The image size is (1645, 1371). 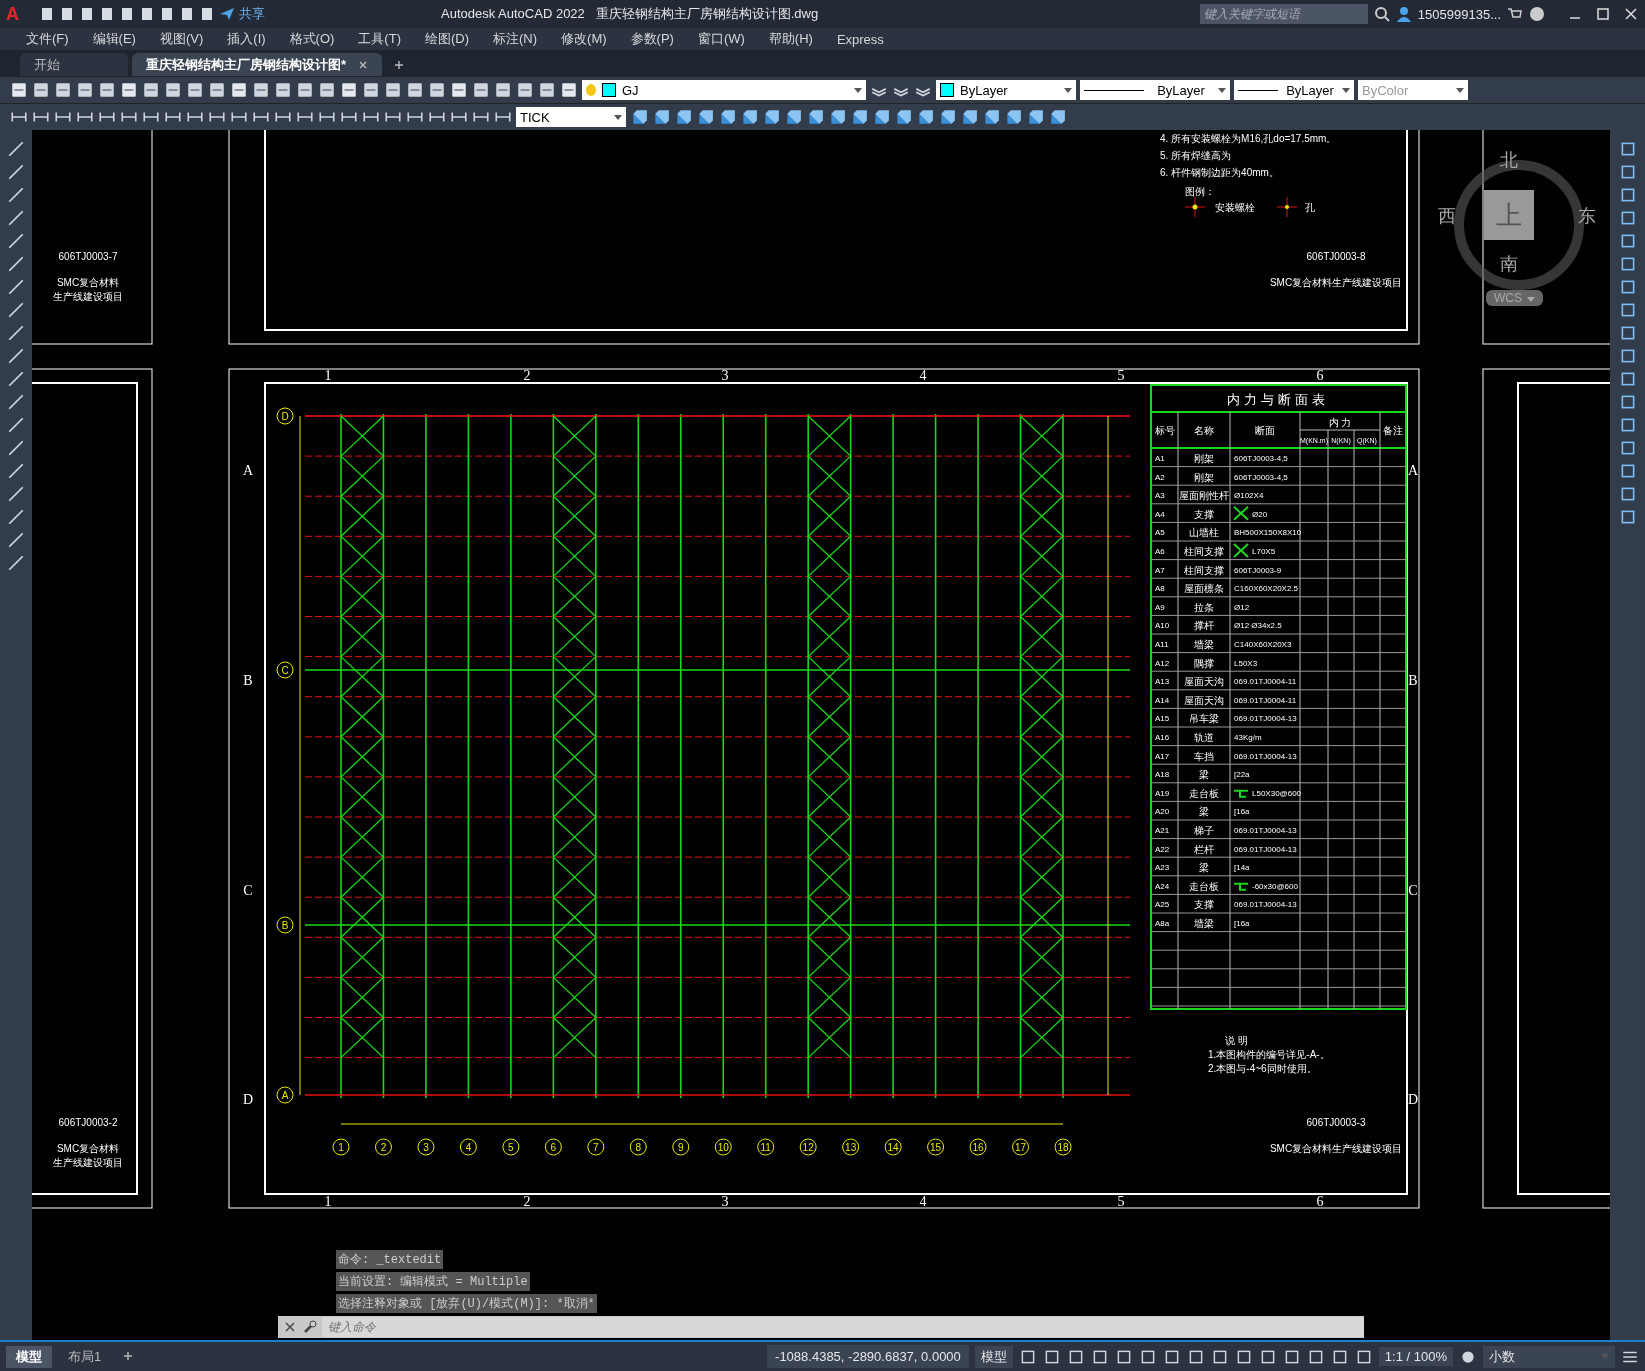 What do you see at coordinates (527, 1201) in the screenshot?
I see `zone-number: 2` at bounding box center [527, 1201].